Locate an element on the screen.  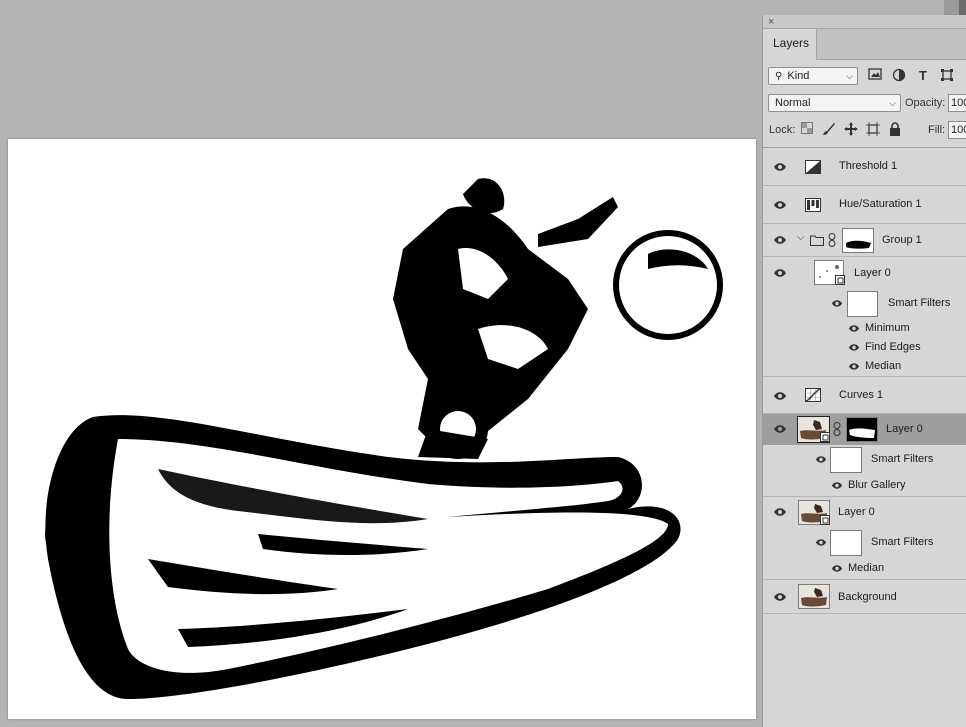
search-icon: ⚲ is located at coordinates (779, 76).